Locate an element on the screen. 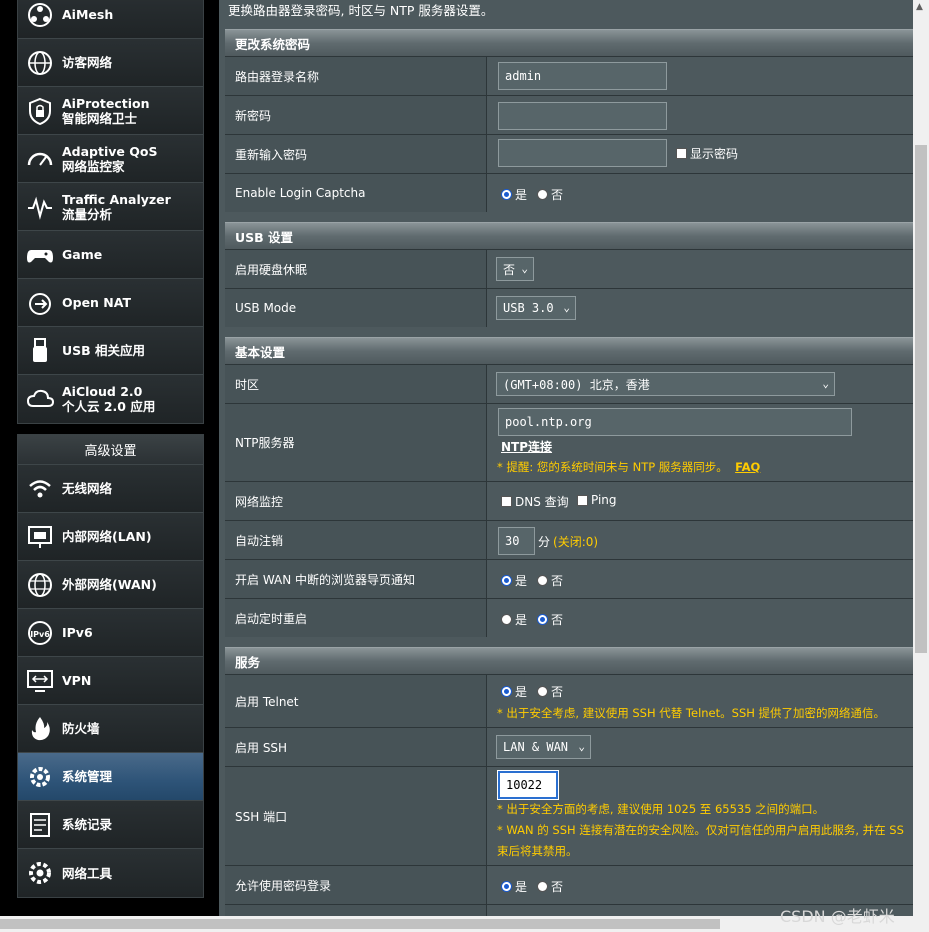  row-usb-mode: USB Mode USB 3.0 ⌄ is located at coordinates (569, 307).